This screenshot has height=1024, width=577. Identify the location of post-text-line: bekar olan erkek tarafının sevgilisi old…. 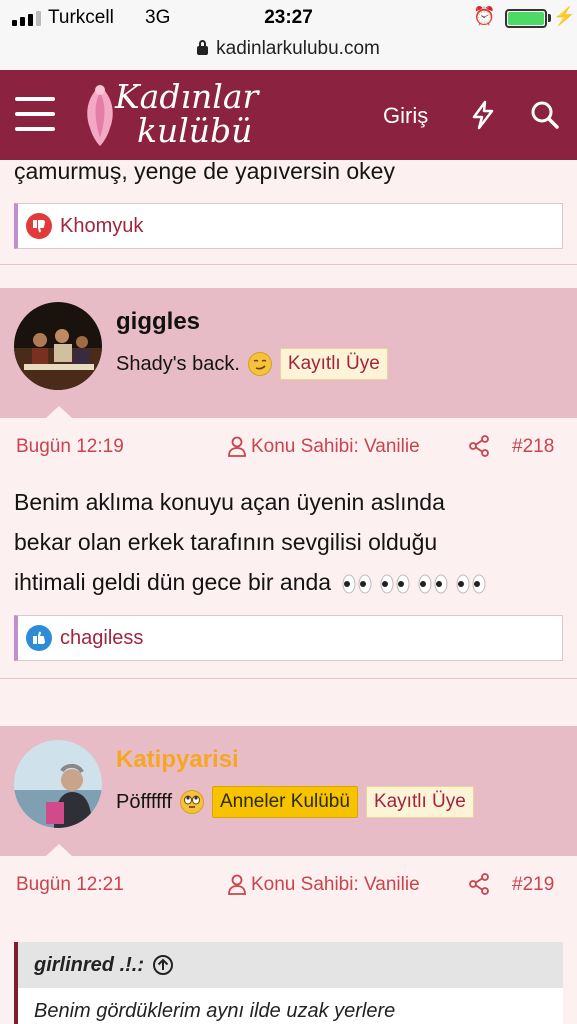
(226, 542).